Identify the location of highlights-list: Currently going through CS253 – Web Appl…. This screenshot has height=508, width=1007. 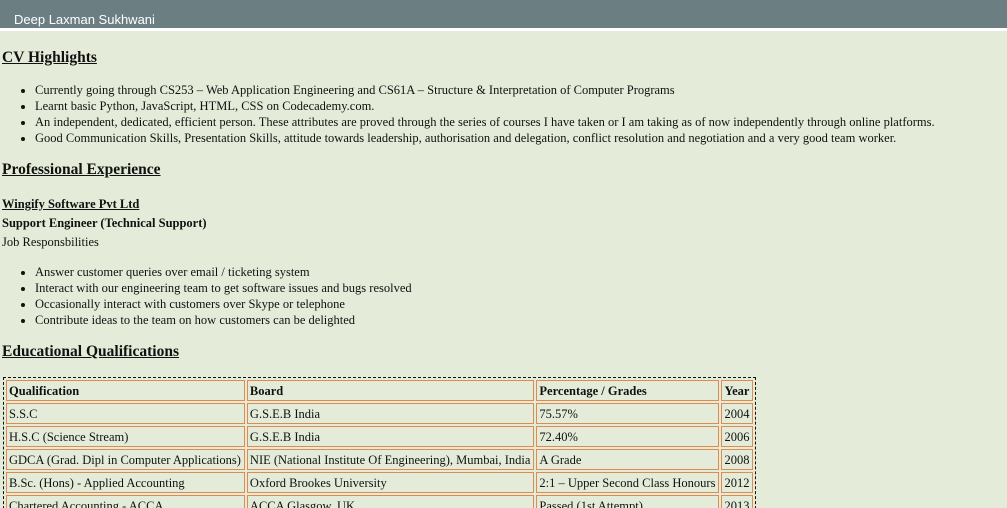
(504, 114).